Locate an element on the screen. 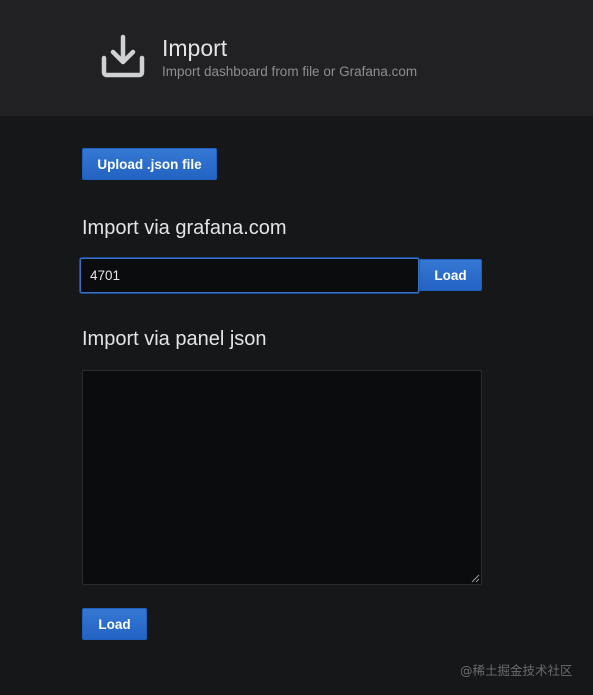  load-panel-json-button: Load is located at coordinates (114, 624).